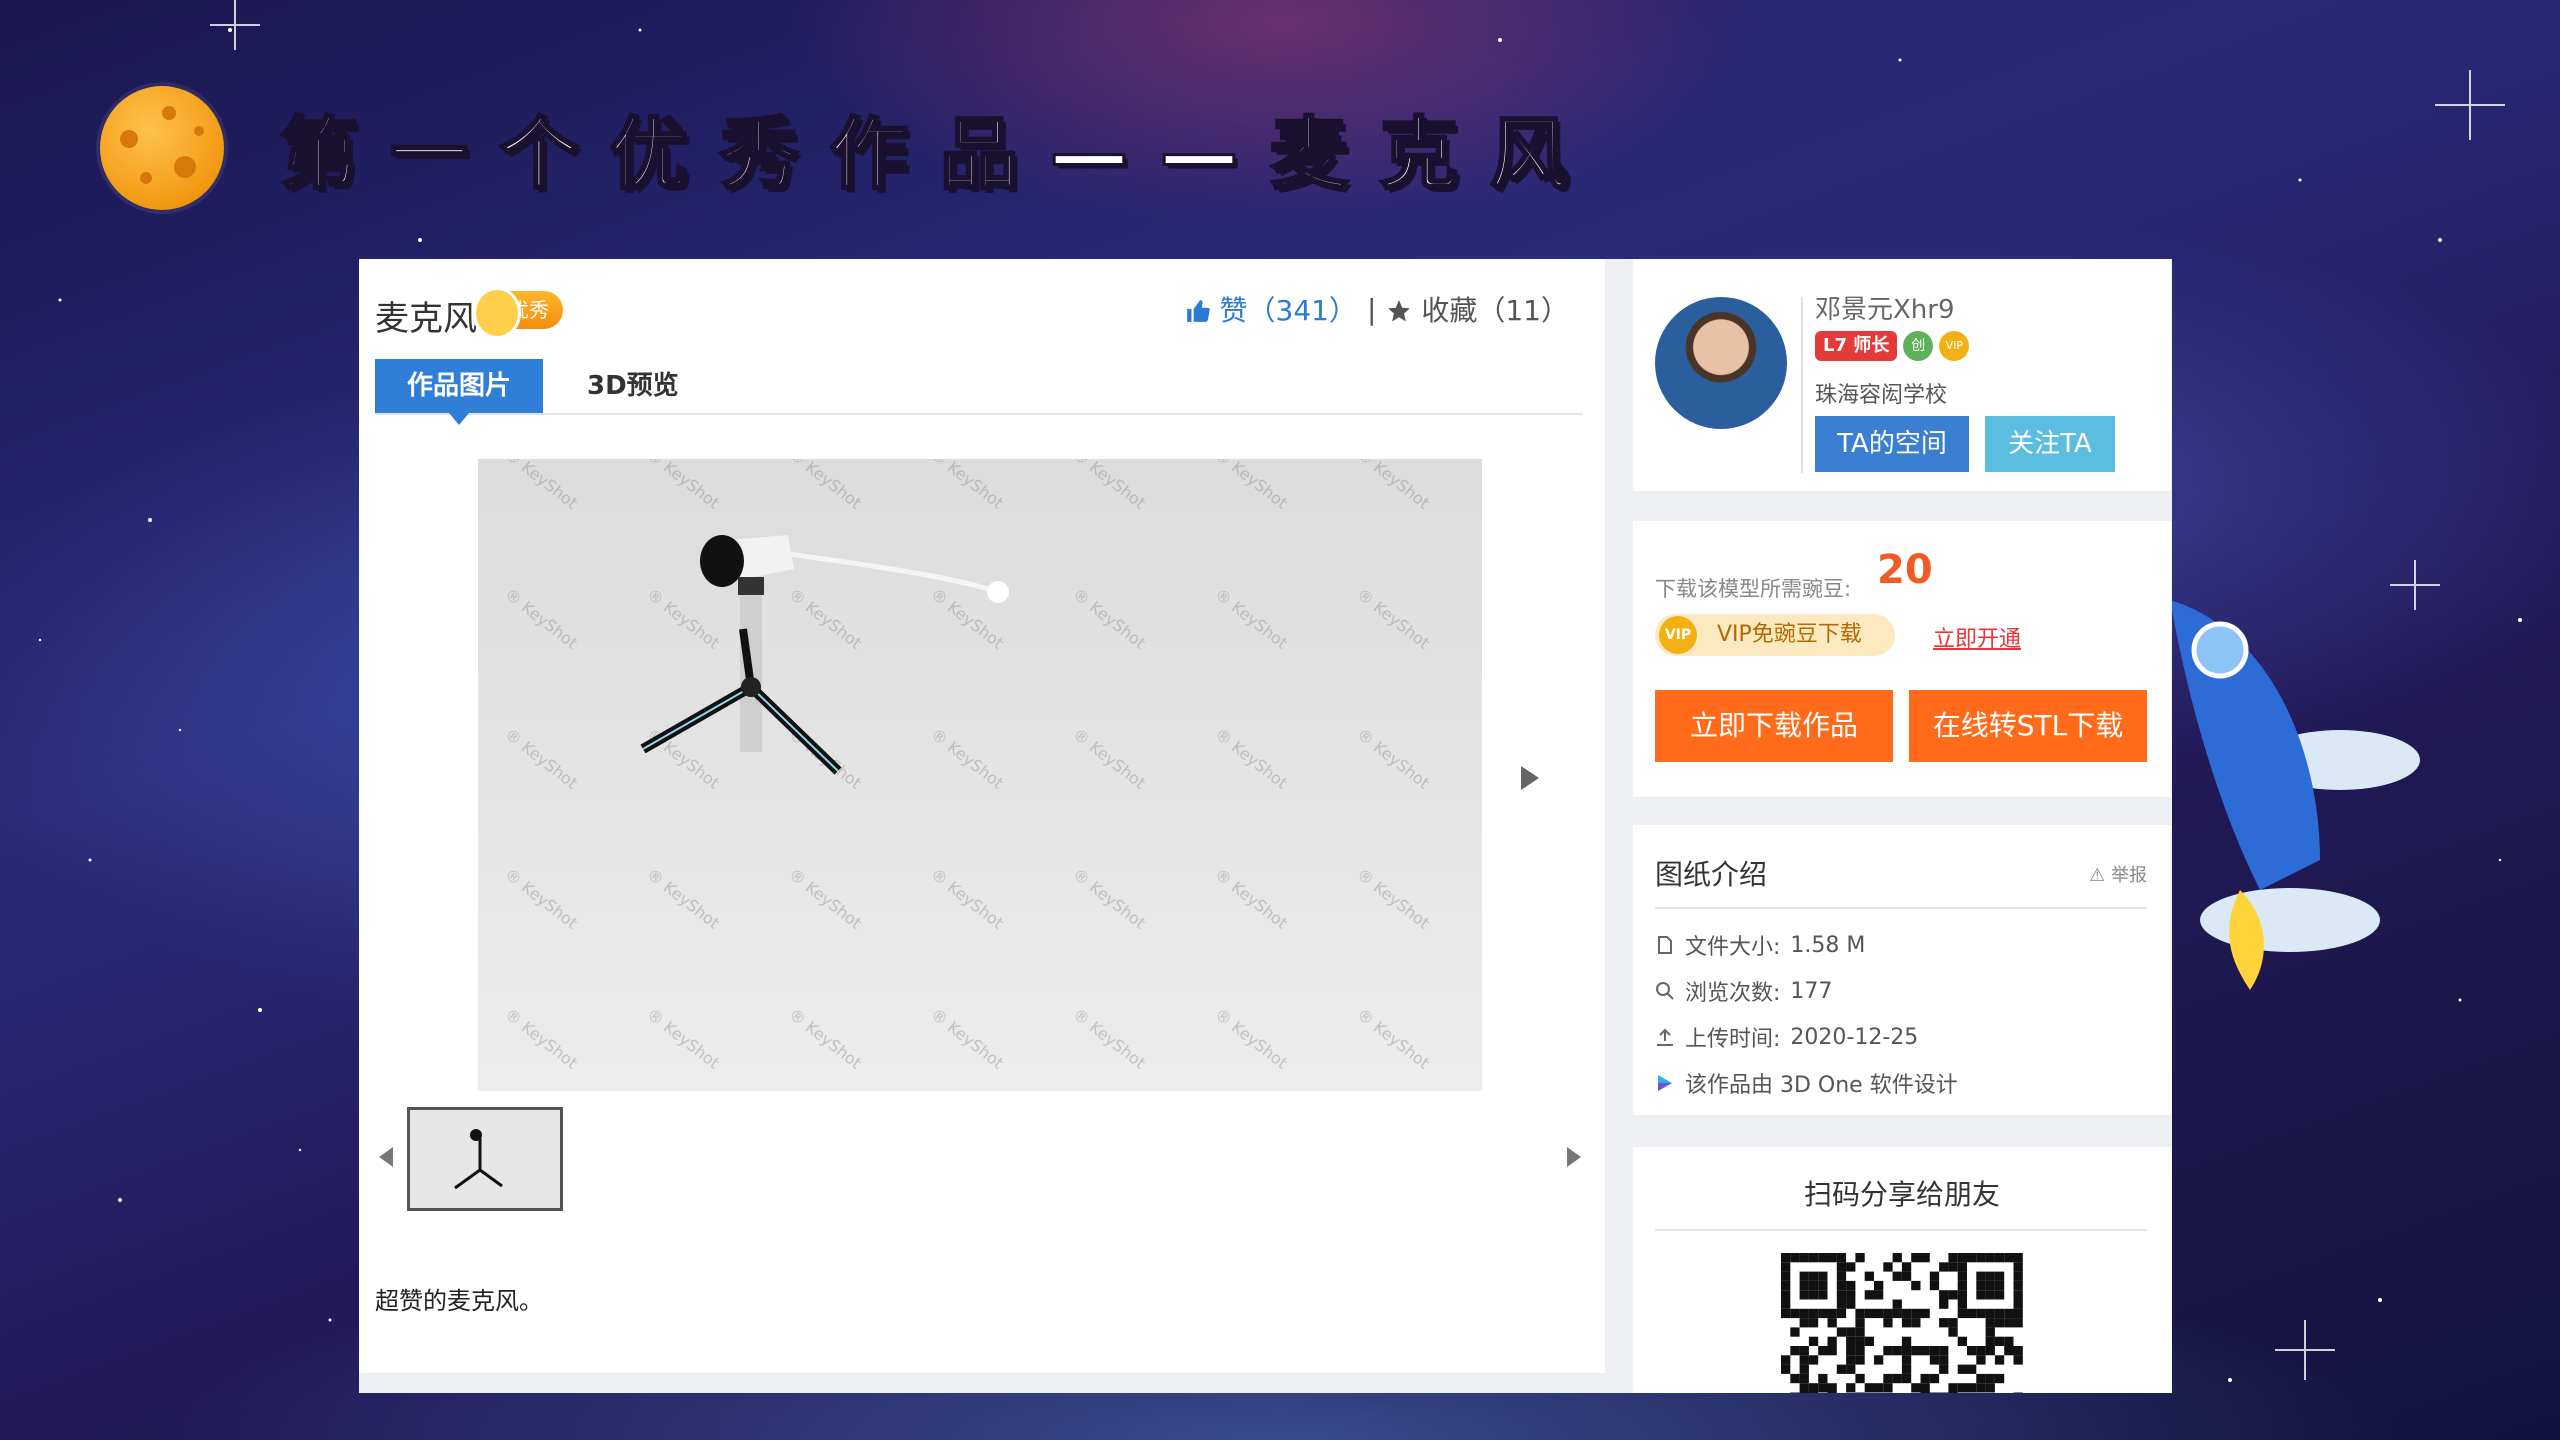 This screenshot has height=1440, width=2560. Describe the element at coordinates (1854, 1037) in the screenshot. I see `info-value: 2020-12-25` at that location.